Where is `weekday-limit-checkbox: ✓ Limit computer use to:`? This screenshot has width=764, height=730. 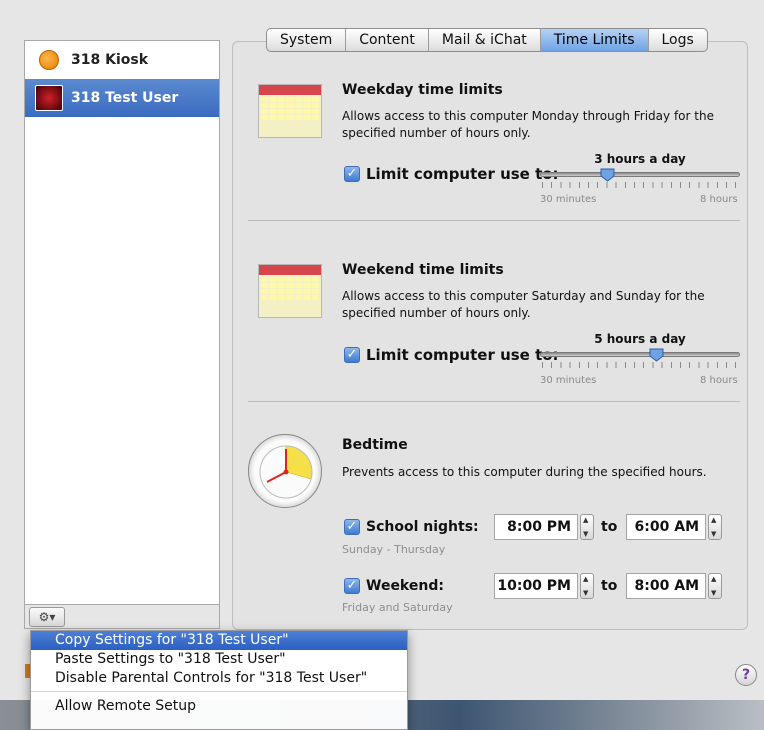
weekday-limit-checkbox: ✓ Limit computer use to: is located at coordinates (451, 174).